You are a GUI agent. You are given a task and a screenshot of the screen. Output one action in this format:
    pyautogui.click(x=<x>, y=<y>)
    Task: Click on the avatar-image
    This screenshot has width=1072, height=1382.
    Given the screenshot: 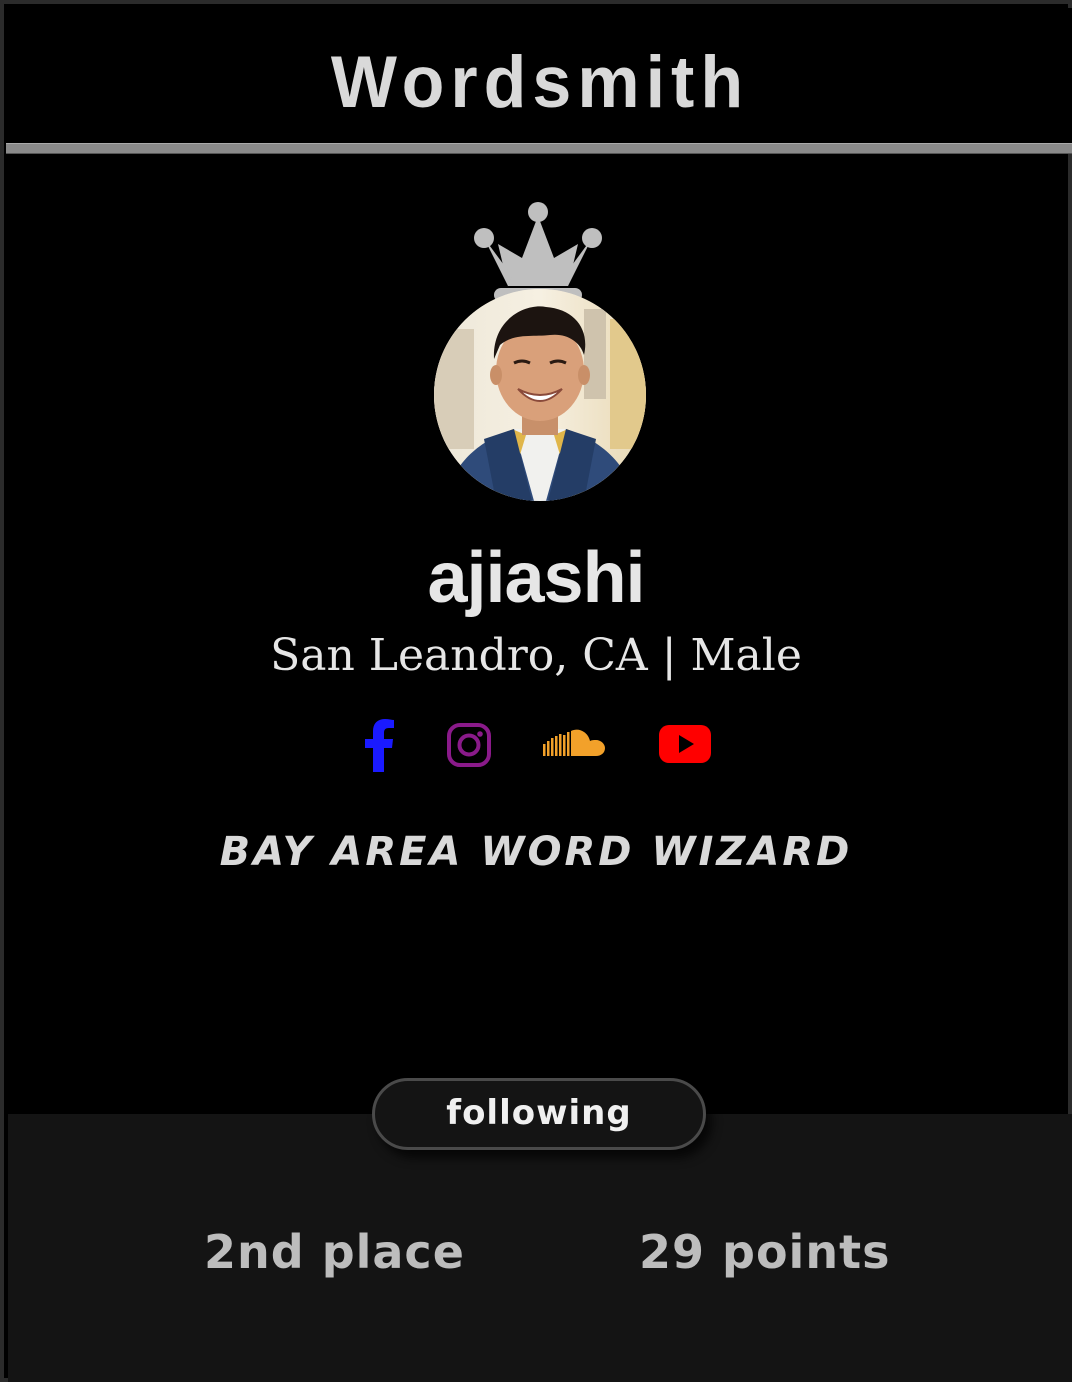 What is the action you would take?
    pyautogui.click(x=540, y=395)
    